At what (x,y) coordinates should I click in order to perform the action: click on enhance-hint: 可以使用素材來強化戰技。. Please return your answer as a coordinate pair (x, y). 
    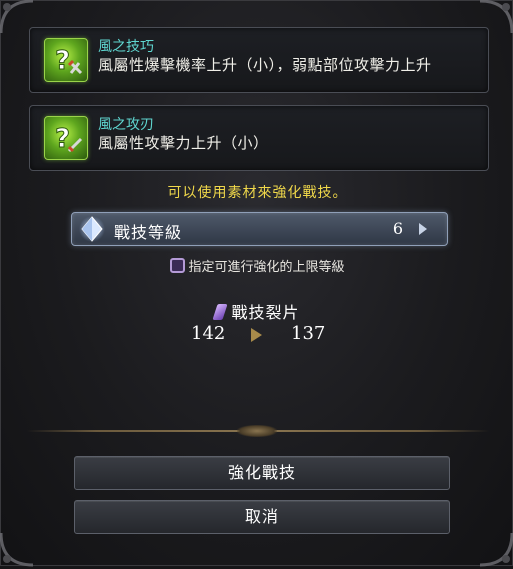
    Looking at the image, I should click on (257, 193).